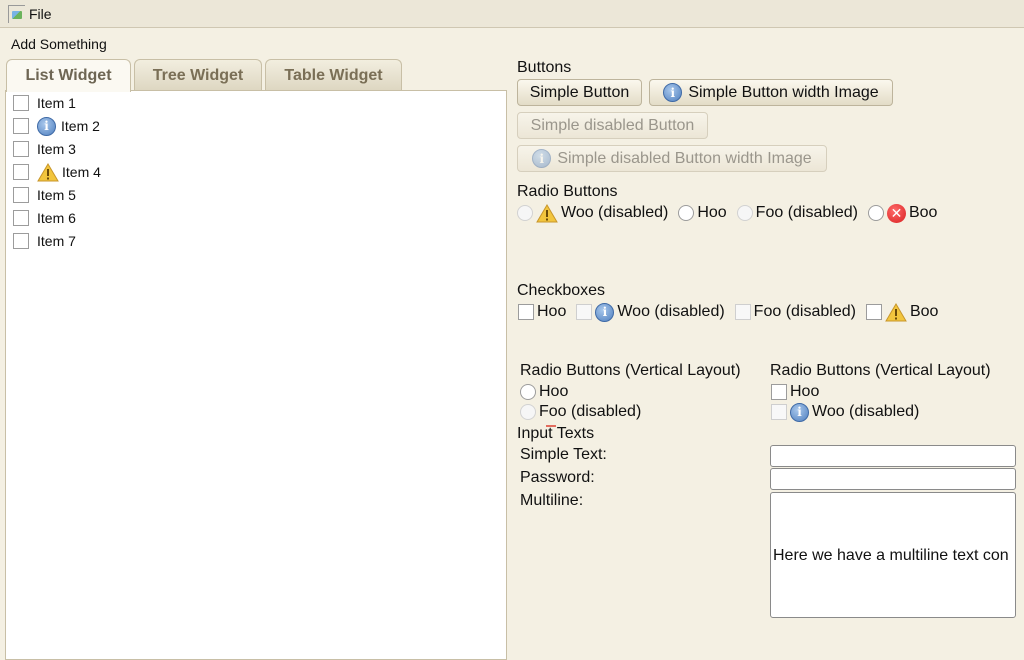 This screenshot has height=660, width=1024. I want to click on tab-label: Table Widget, so click(333, 75).